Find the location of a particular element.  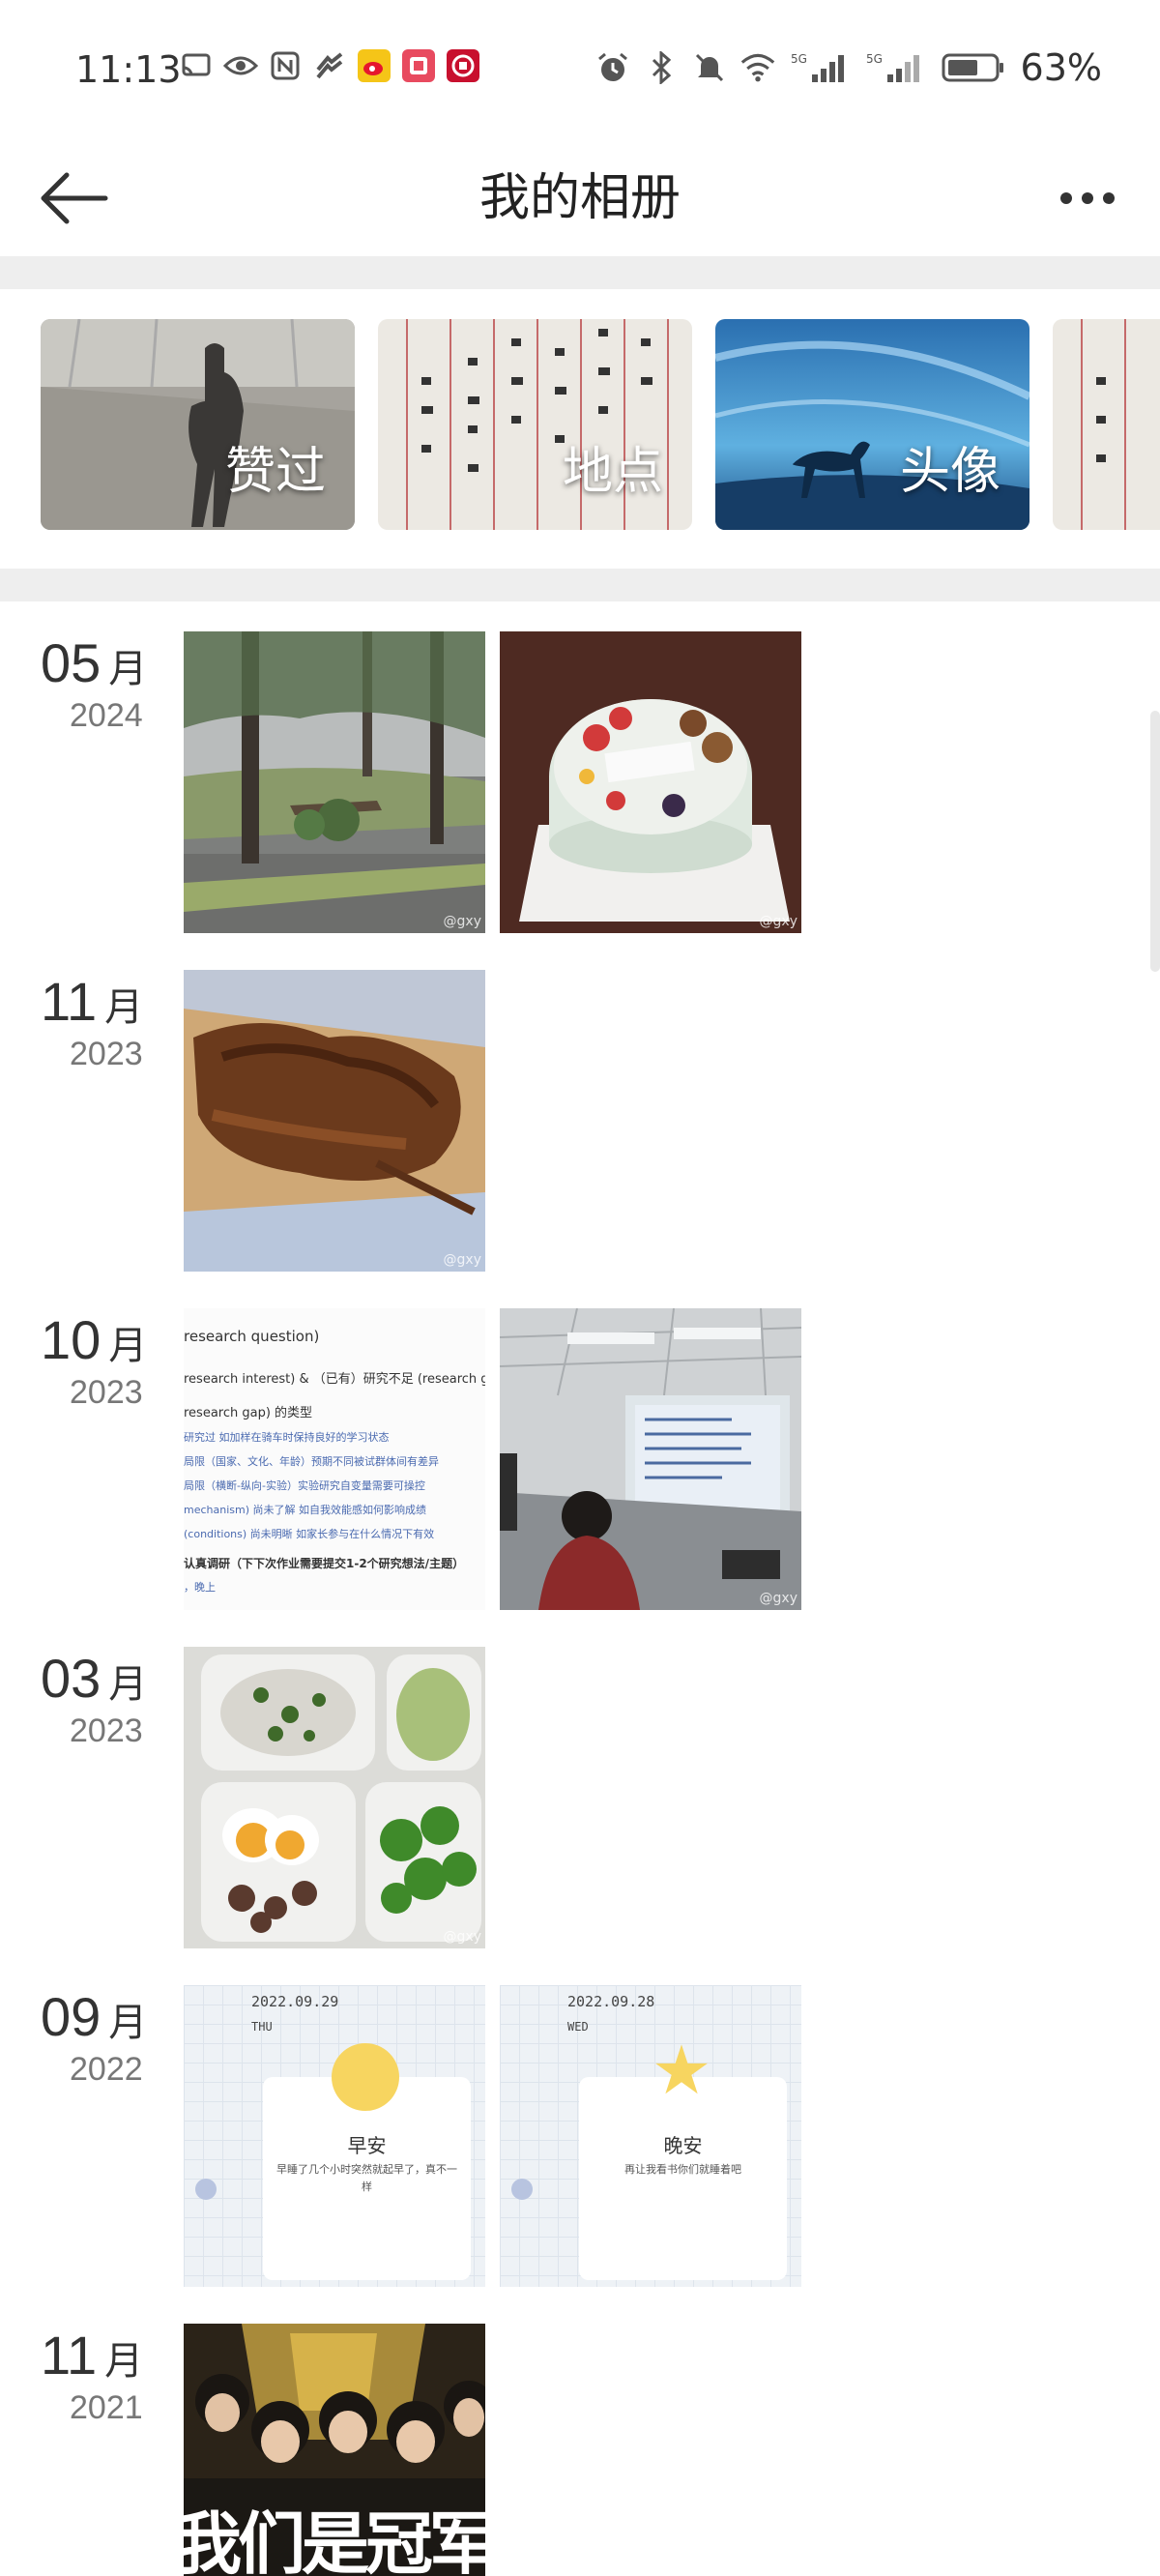

album-location: 地点 is located at coordinates (535, 424).